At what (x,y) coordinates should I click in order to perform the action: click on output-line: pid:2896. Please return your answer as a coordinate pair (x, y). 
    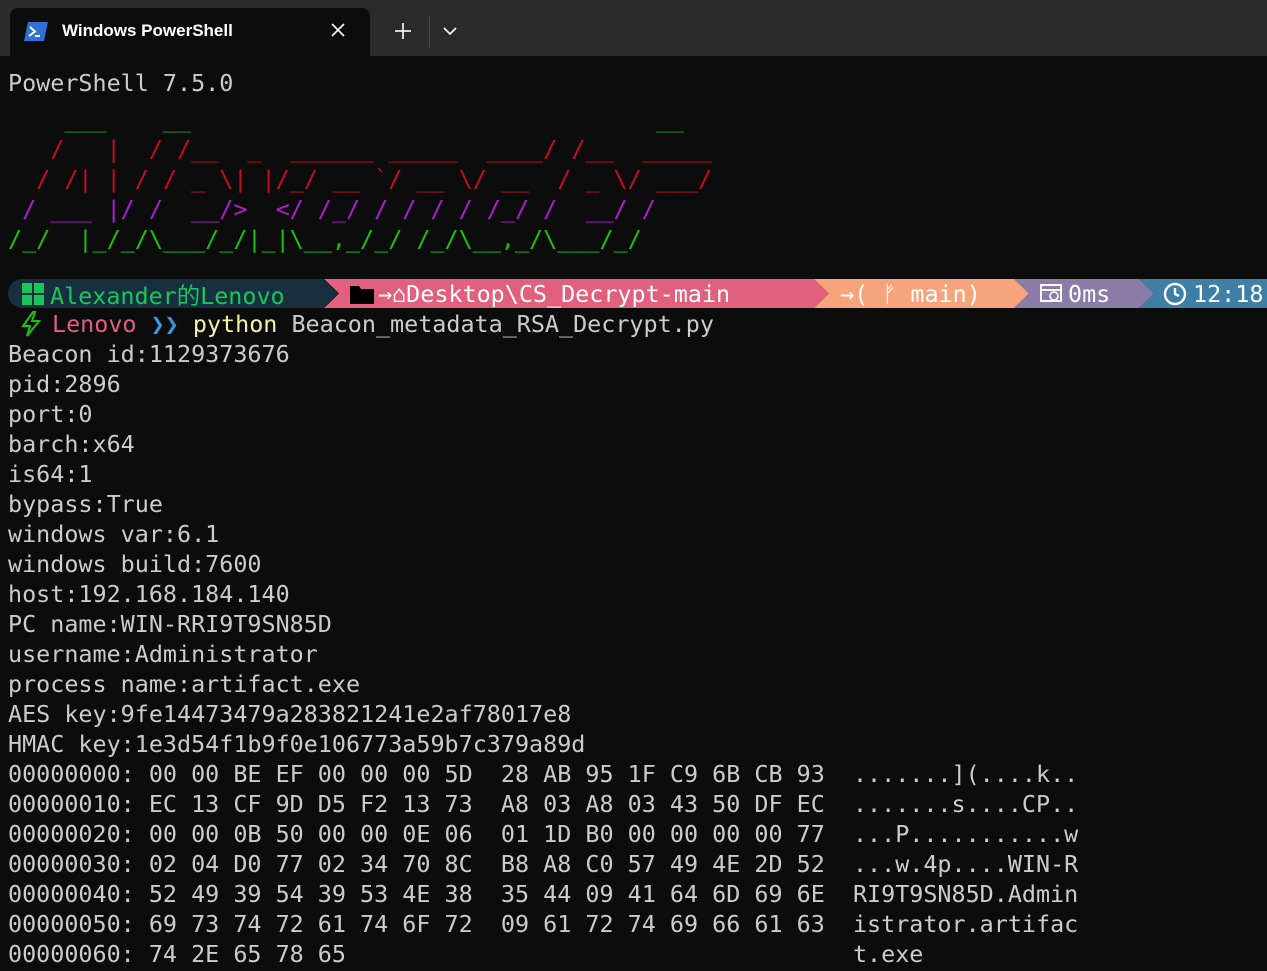
    Looking at the image, I should click on (64, 384).